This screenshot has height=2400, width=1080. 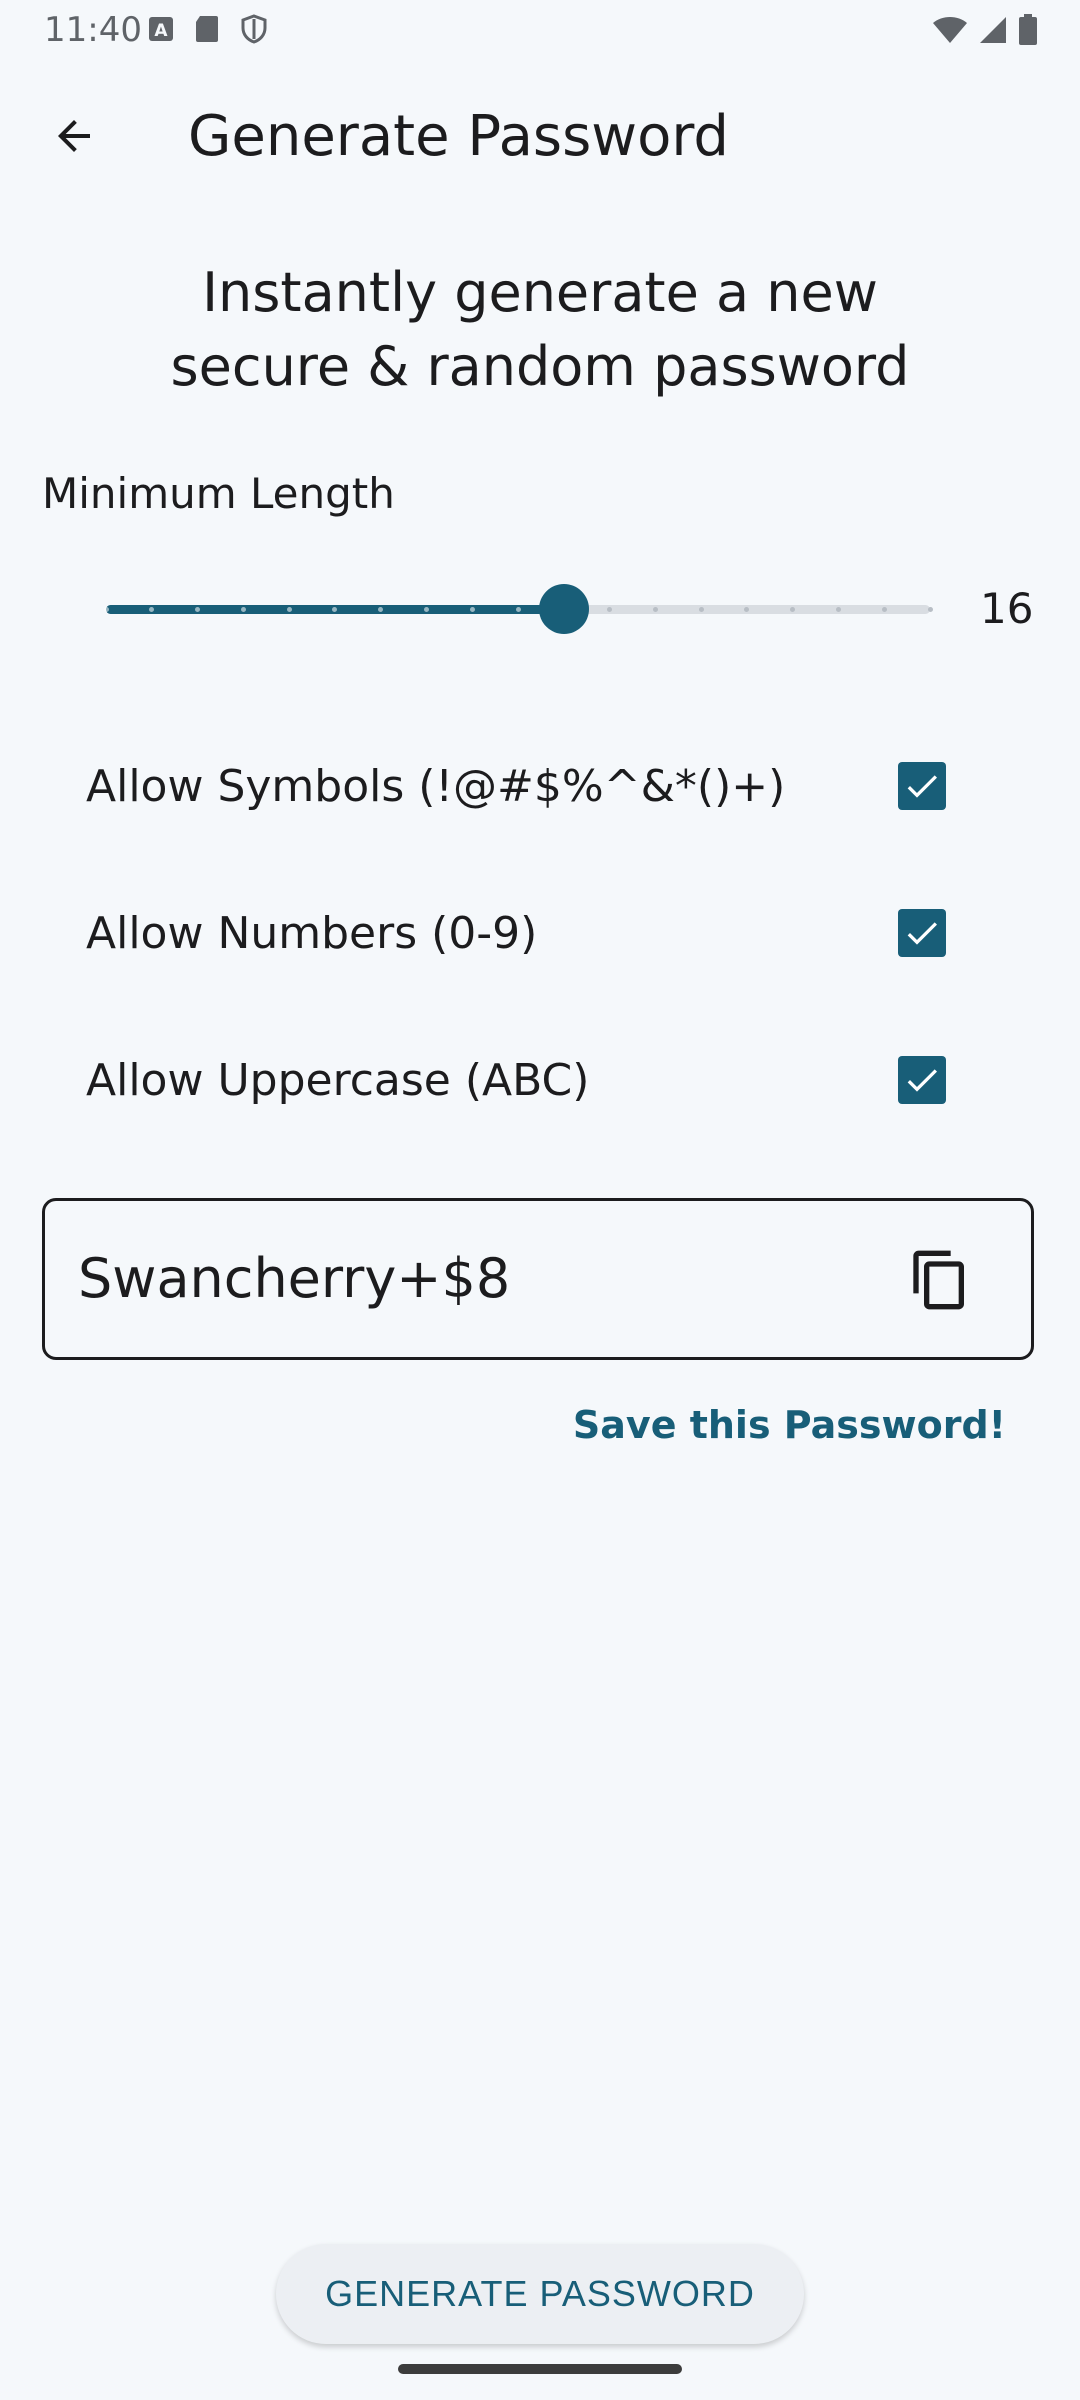 I want to click on shield-icon, so click(x=254, y=29).